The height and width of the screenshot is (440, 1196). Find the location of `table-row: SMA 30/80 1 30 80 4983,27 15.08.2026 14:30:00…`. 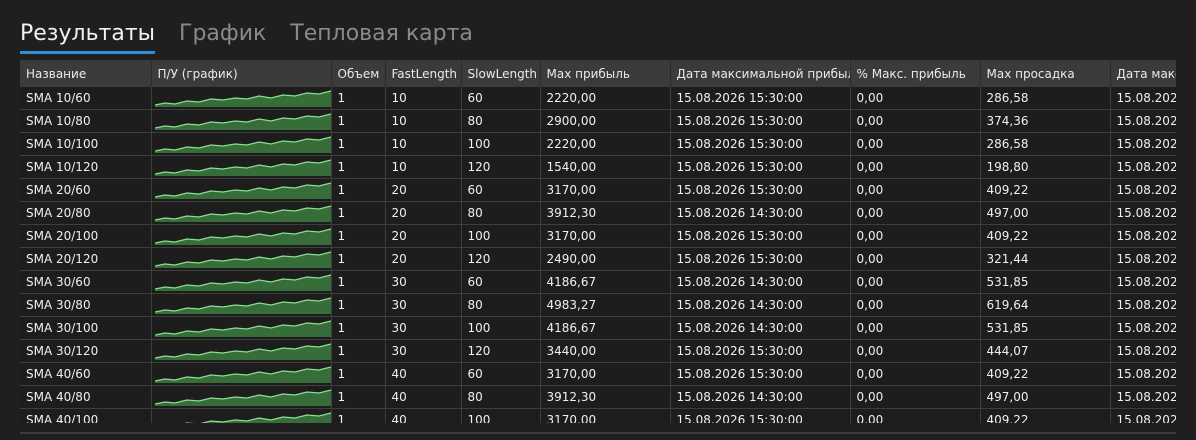

table-row: SMA 30/80 1 30 80 4983,27 15.08.2026 14:30:00… is located at coordinates (598, 305).